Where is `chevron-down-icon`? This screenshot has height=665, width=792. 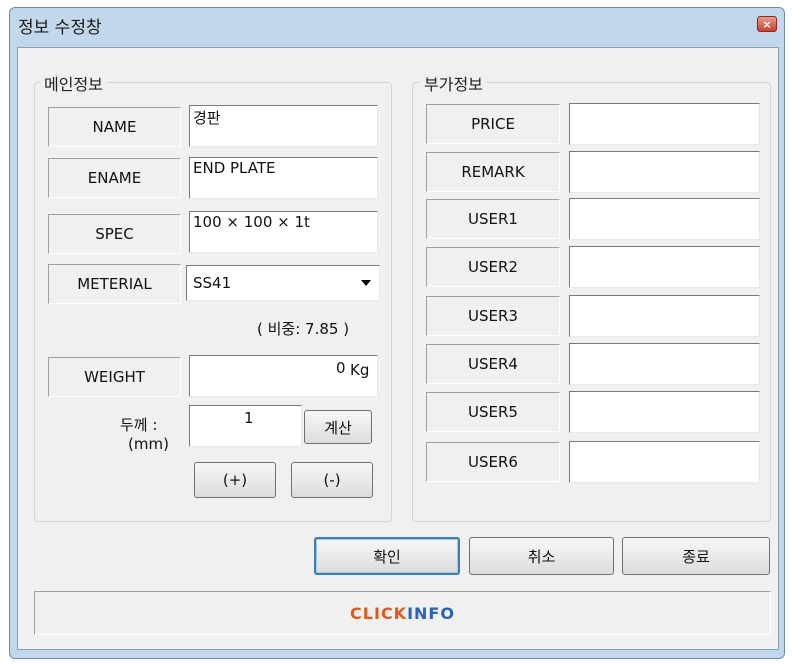
chevron-down-icon is located at coordinates (366, 283).